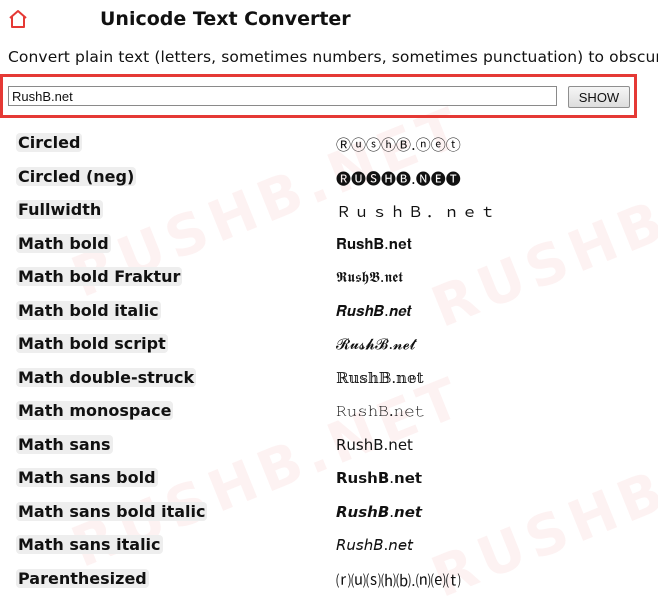 This screenshot has height=600, width=658. I want to click on result-label: Math double-struck, so click(106, 377).